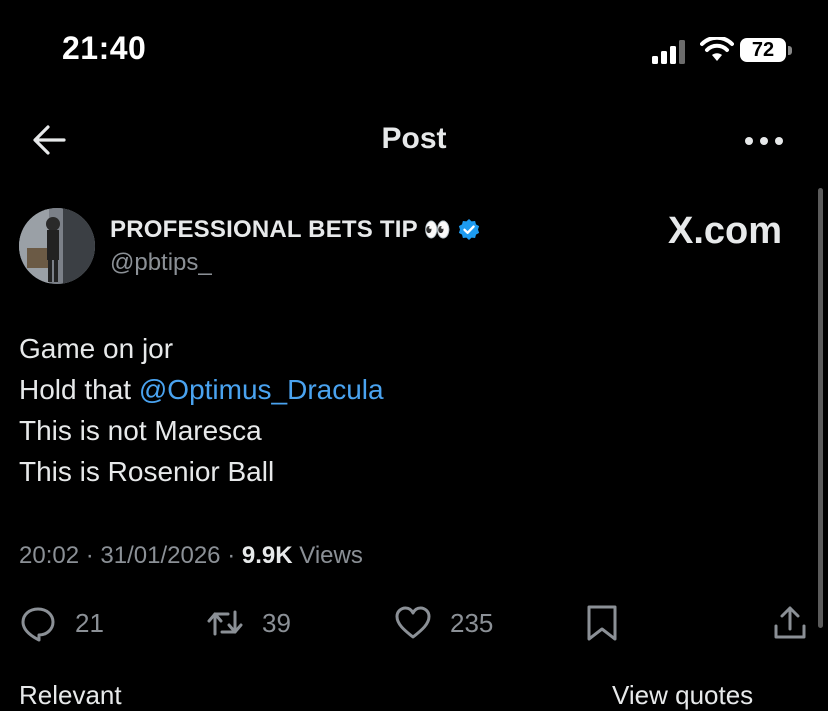 This screenshot has height=711, width=828. What do you see at coordinates (764, 141) in the screenshot?
I see `more-options-icon` at bounding box center [764, 141].